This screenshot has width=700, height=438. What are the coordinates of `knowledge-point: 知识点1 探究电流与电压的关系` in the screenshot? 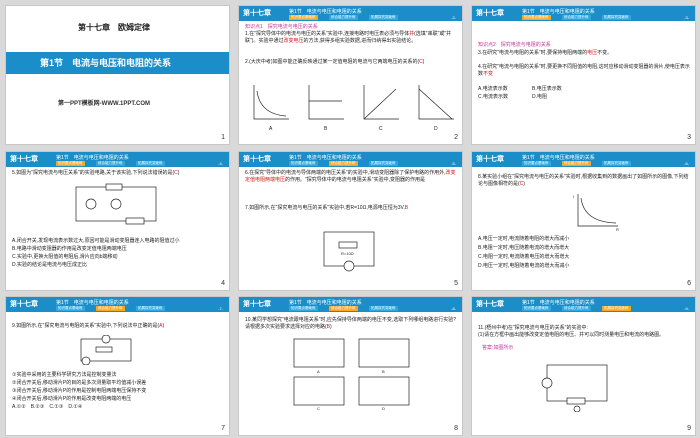 It's located at (281, 27).